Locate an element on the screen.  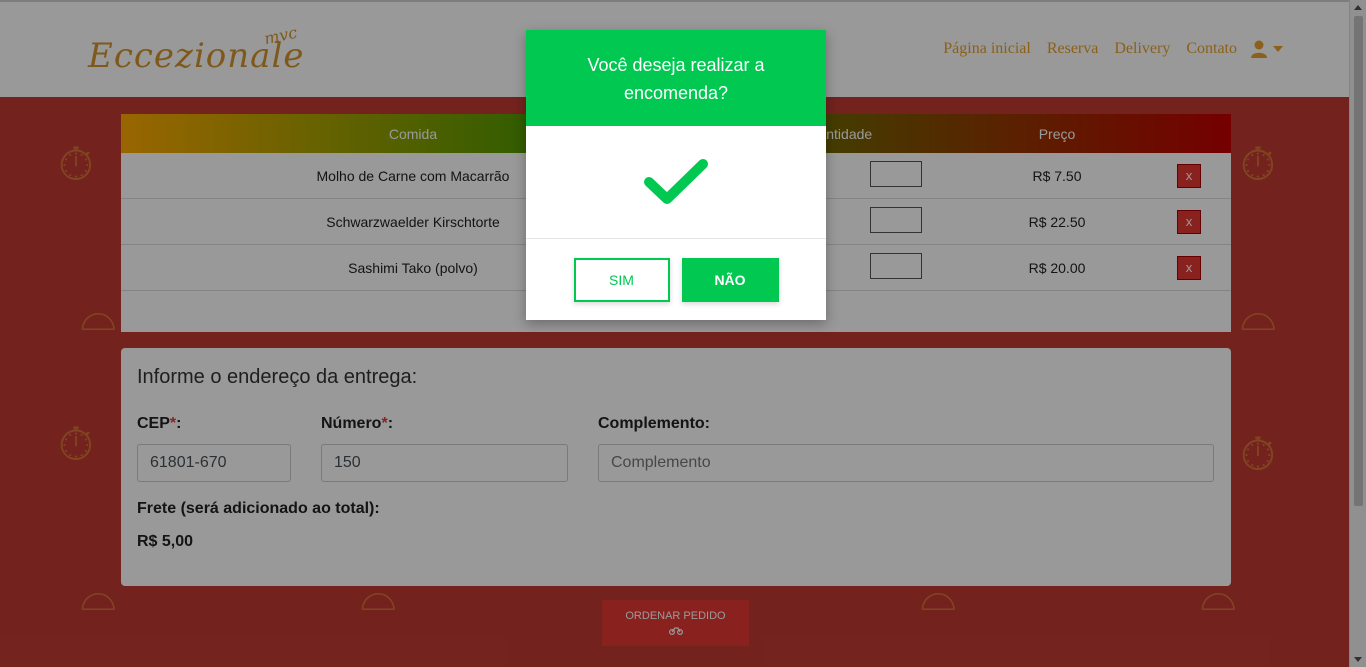
confirm-no-button: NÃO is located at coordinates (730, 279).